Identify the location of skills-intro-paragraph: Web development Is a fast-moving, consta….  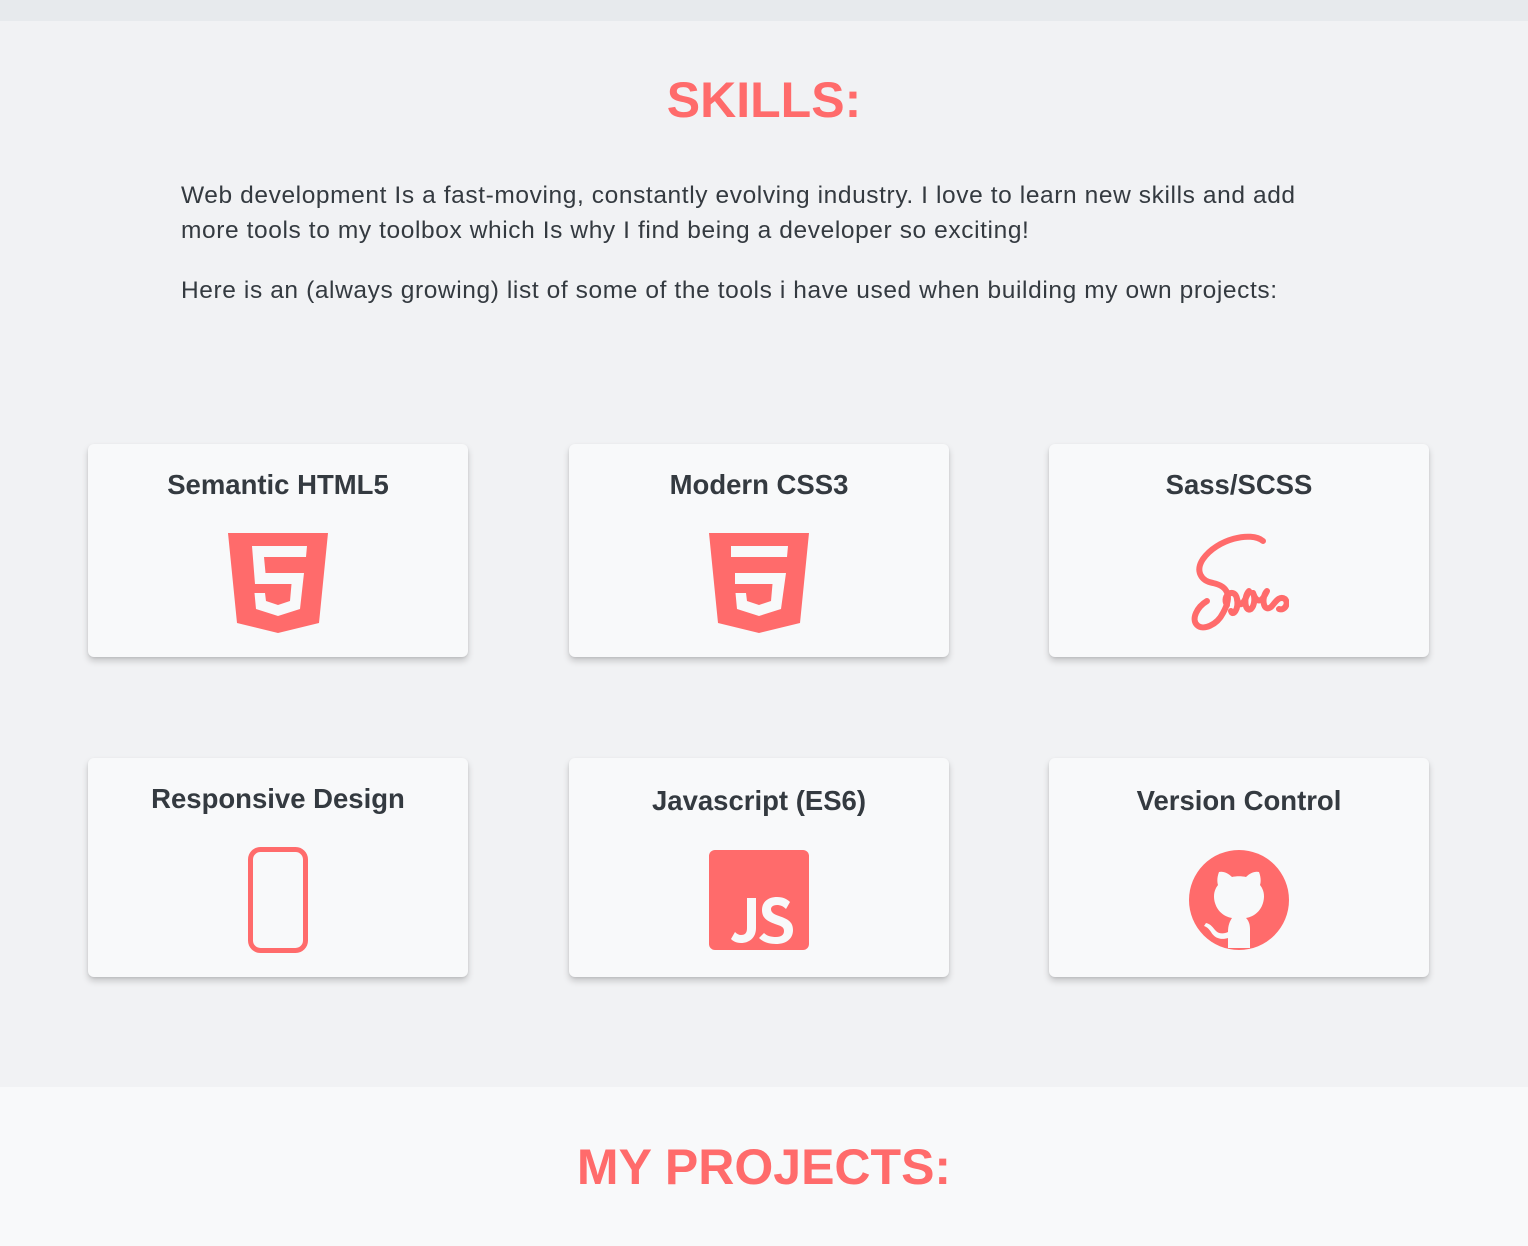
(738, 213).